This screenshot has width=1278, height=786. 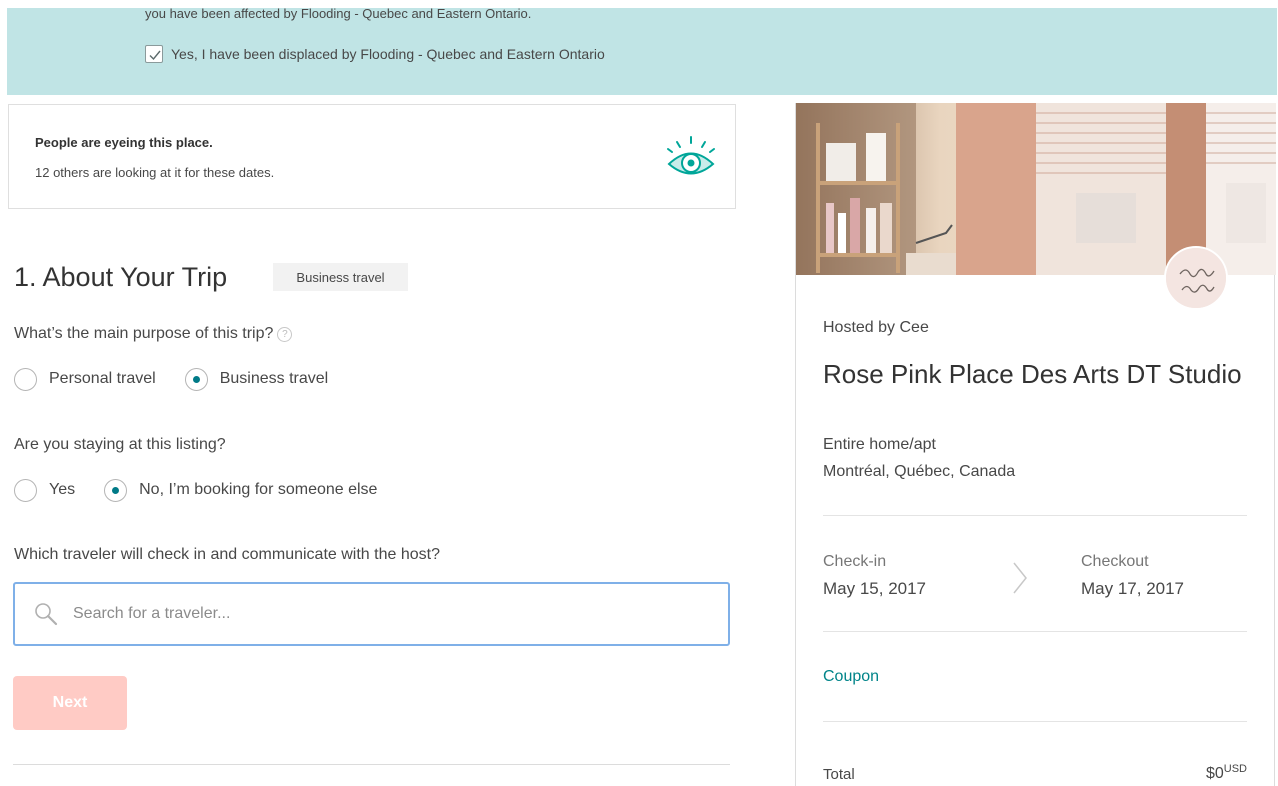 I want to click on radio-label-personal-travel: Personal travel, so click(x=102, y=379).